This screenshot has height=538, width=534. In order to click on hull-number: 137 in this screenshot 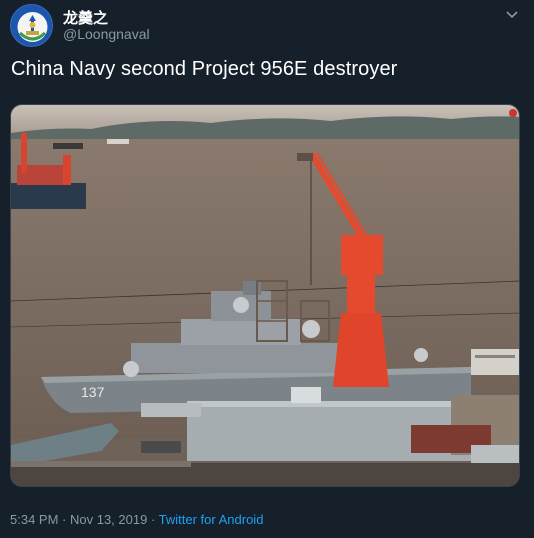, I will do `click(93, 392)`.